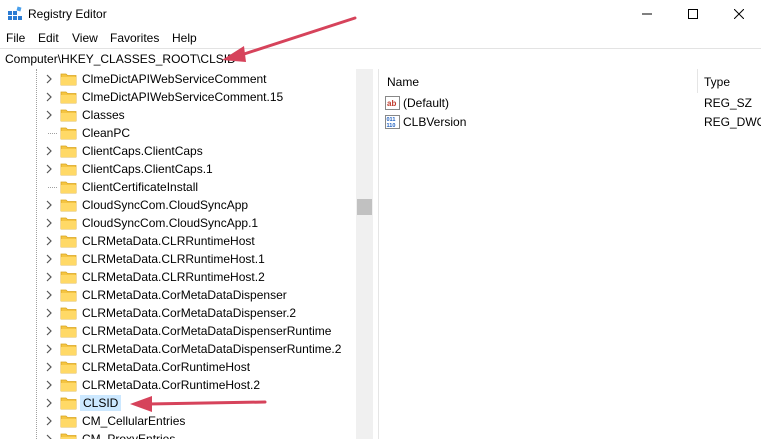  What do you see at coordinates (380, 14) in the screenshot?
I see `title-bar: Registry Editor` at bounding box center [380, 14].